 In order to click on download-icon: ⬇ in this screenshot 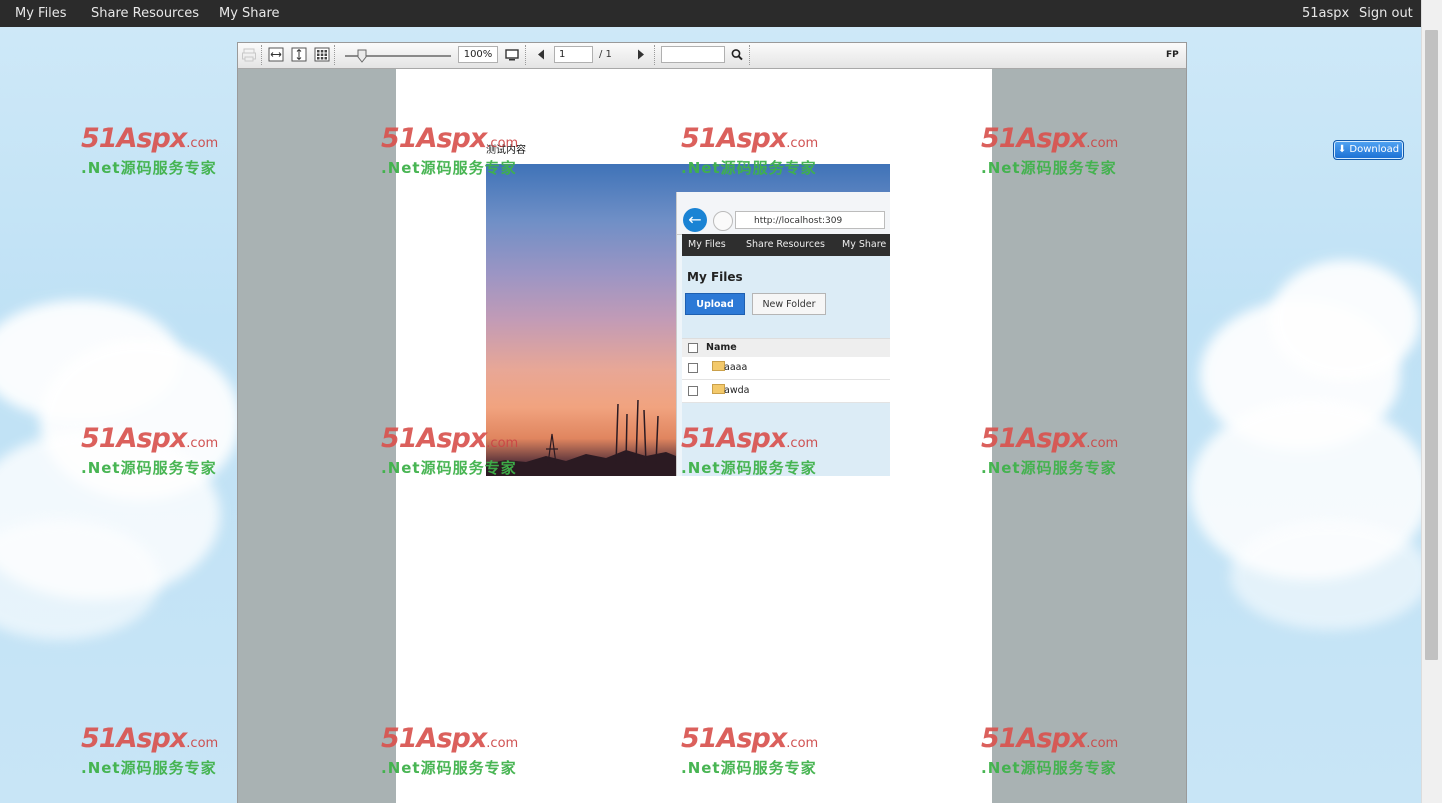, I will do `click(1342, 149)`.